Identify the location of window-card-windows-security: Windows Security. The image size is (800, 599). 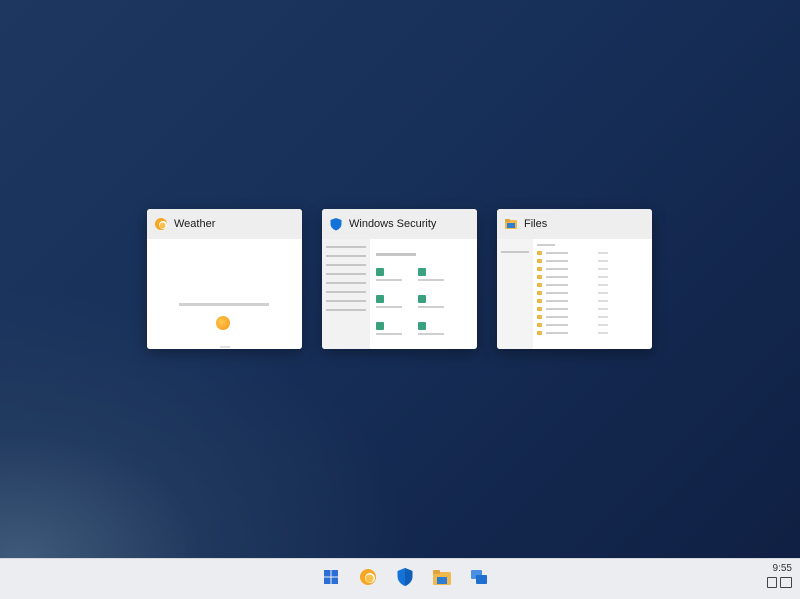
(399, 279).